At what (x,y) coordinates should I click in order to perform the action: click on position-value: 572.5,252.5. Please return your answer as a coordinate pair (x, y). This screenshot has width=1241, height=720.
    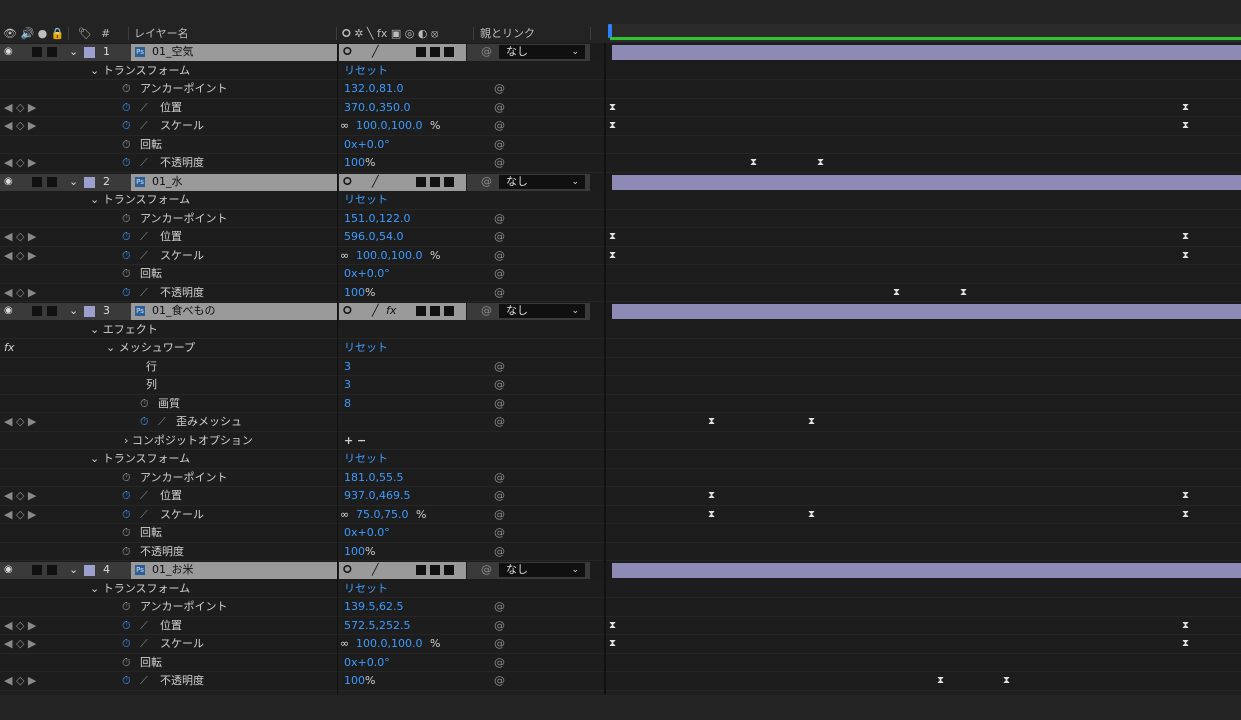
    Looking at the image, I should click on (377, 626).